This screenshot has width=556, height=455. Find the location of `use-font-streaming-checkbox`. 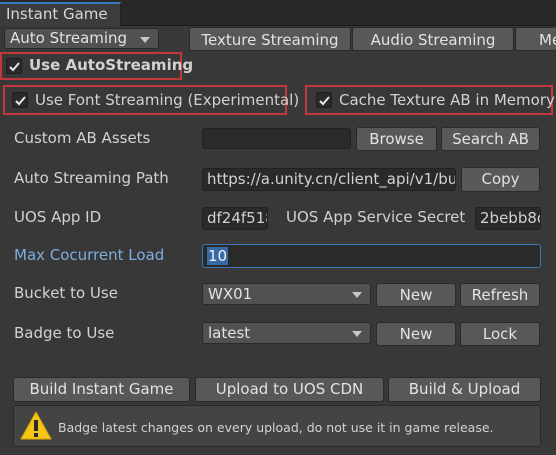

use-font-streaming-checkbox is located at coordinates (20, 100).